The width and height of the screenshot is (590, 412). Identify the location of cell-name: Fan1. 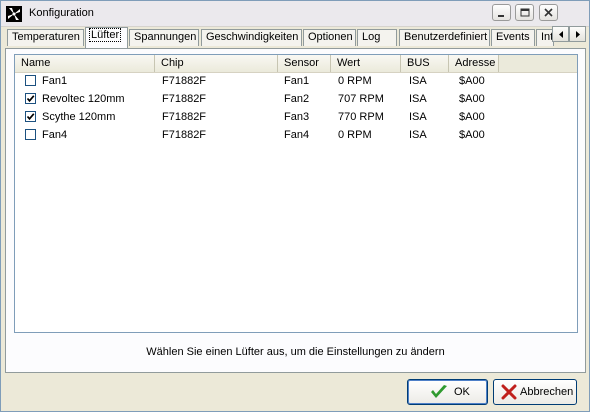
(55, 81).